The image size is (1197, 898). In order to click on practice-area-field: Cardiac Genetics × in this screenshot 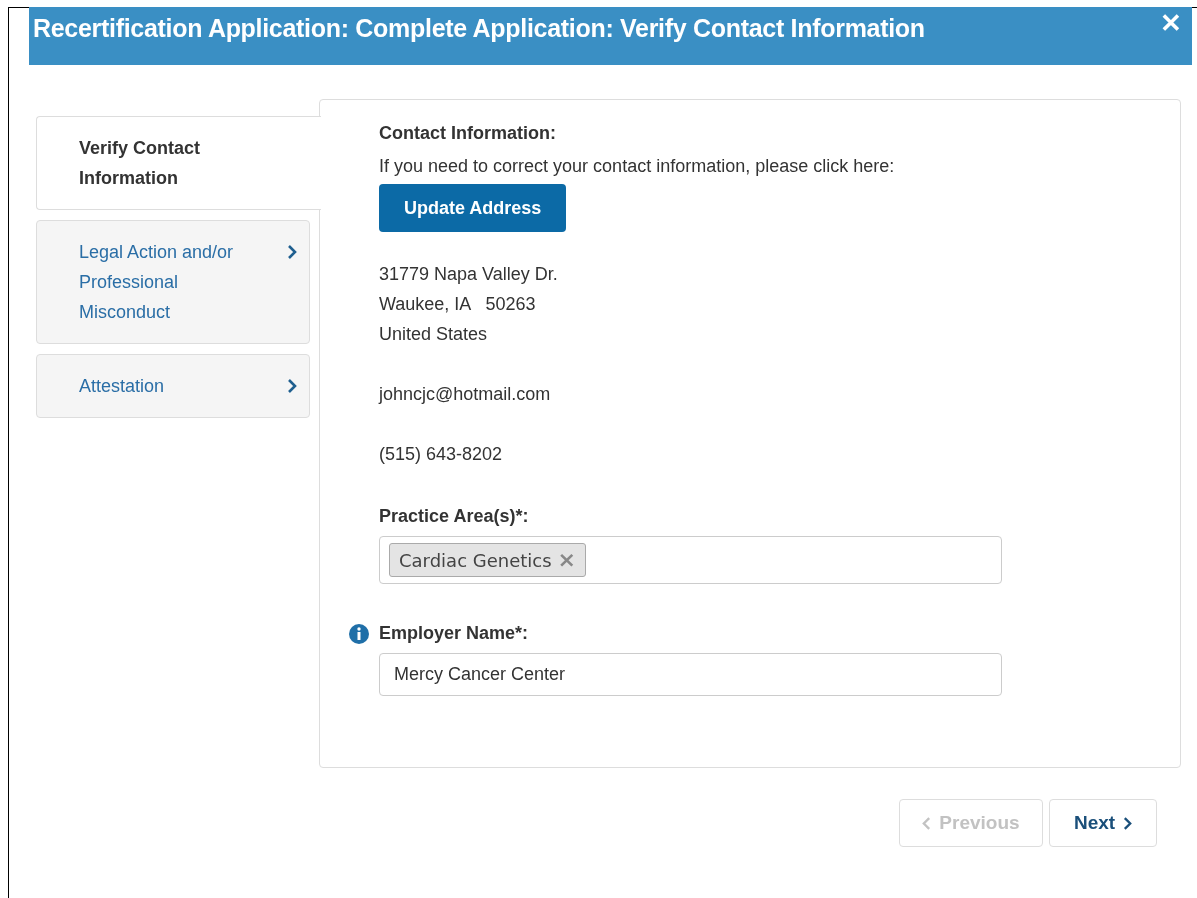, I will do `click(690, 560)`.